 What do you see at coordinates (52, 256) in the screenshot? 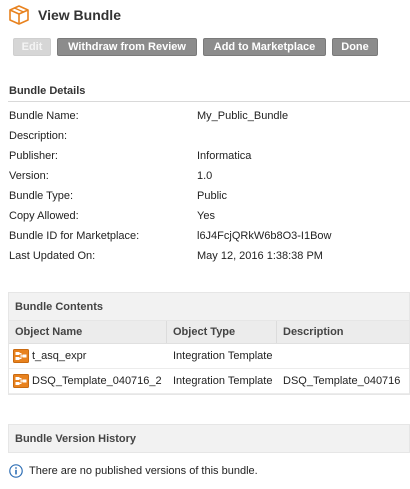
I see `detail-label: Last Updated On:` at bounding box center [52, 256].